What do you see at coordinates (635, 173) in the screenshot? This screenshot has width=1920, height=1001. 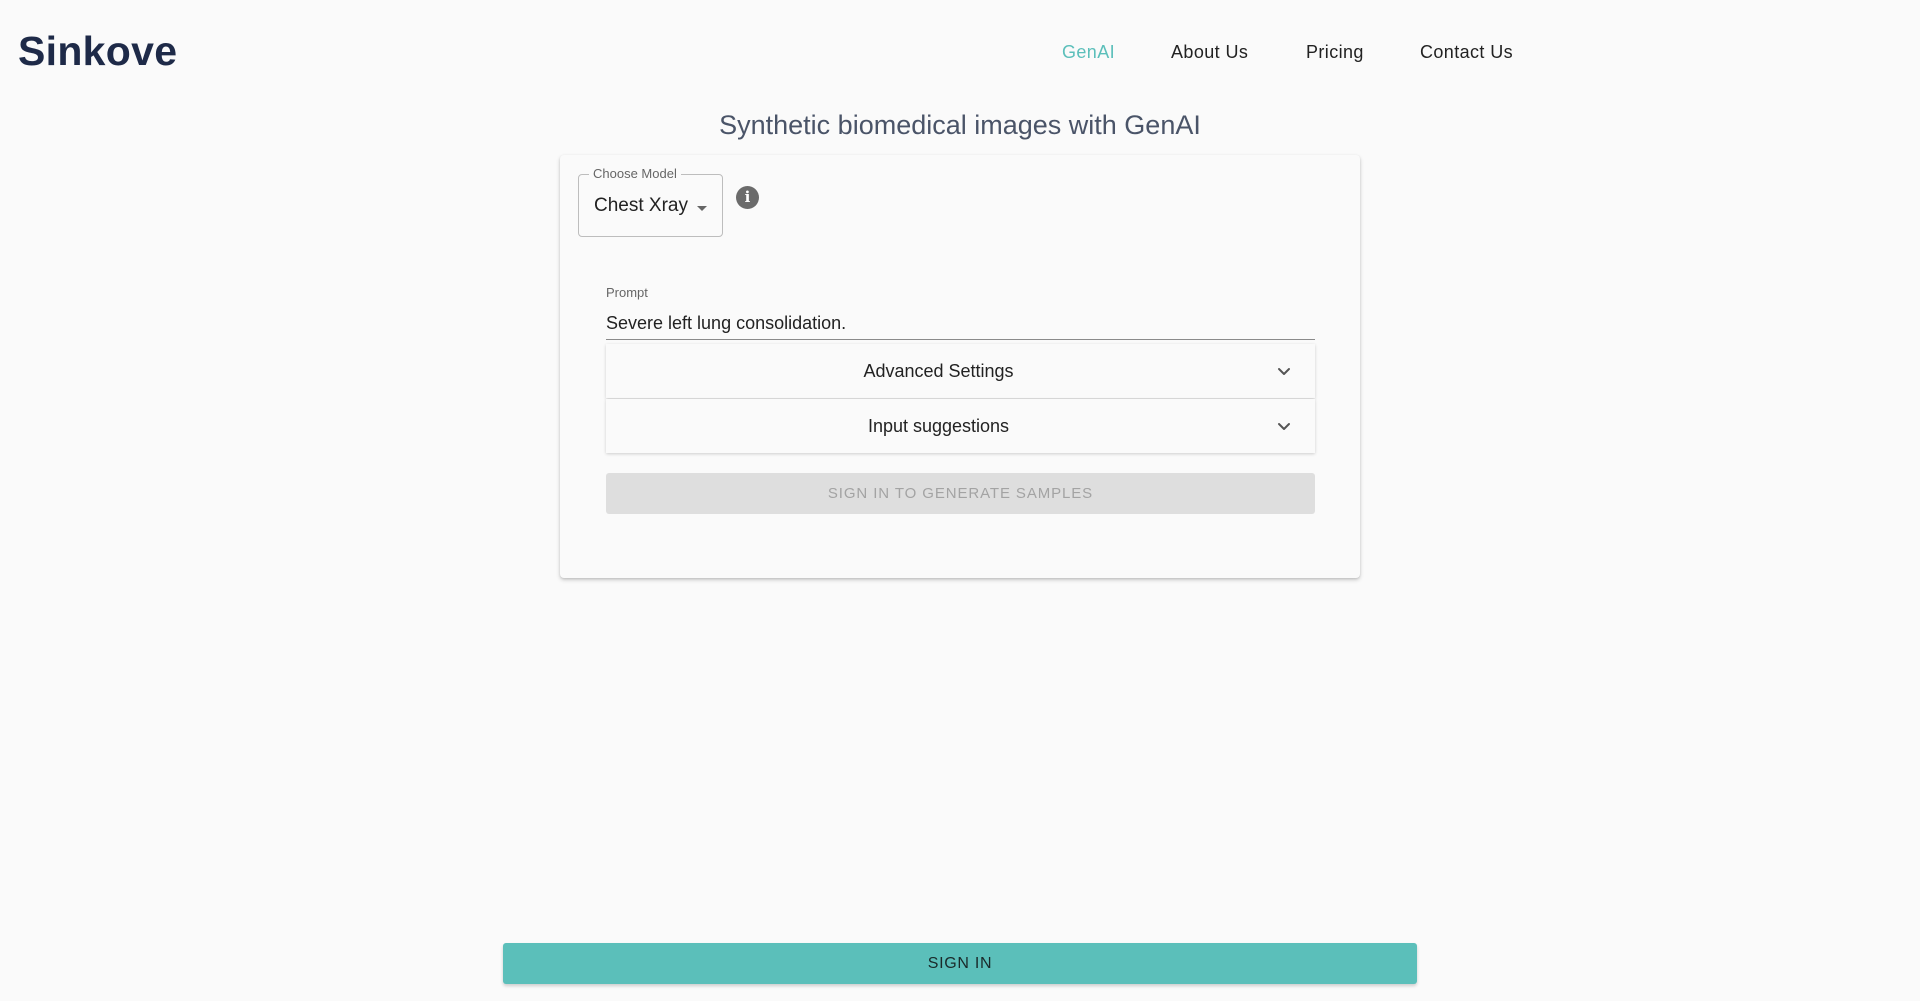 I see `model-select-label: Choose Model` at bounding box center [635, 173].